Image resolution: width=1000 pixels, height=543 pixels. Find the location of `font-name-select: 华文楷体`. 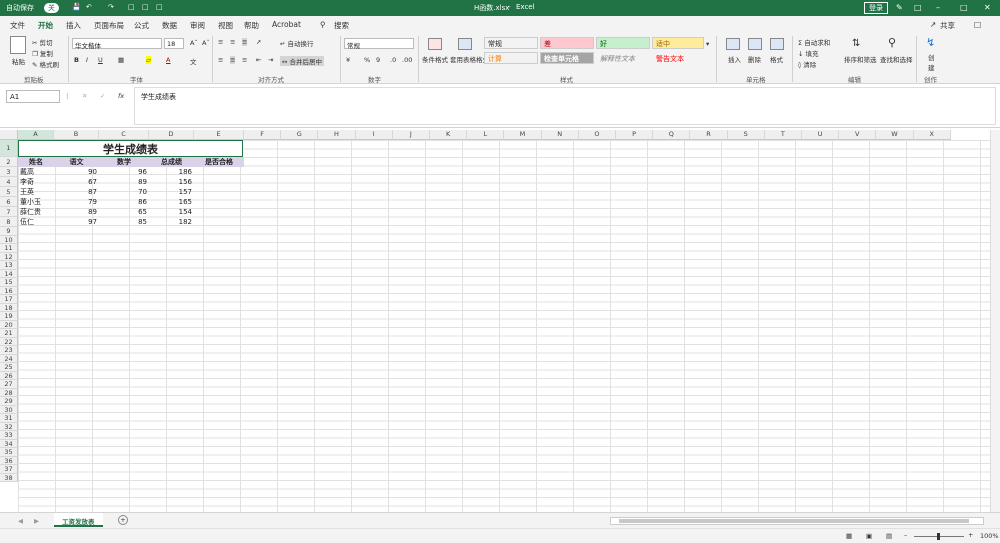

font-name-select: 华文楷体 is located at coordinates (117, 44).